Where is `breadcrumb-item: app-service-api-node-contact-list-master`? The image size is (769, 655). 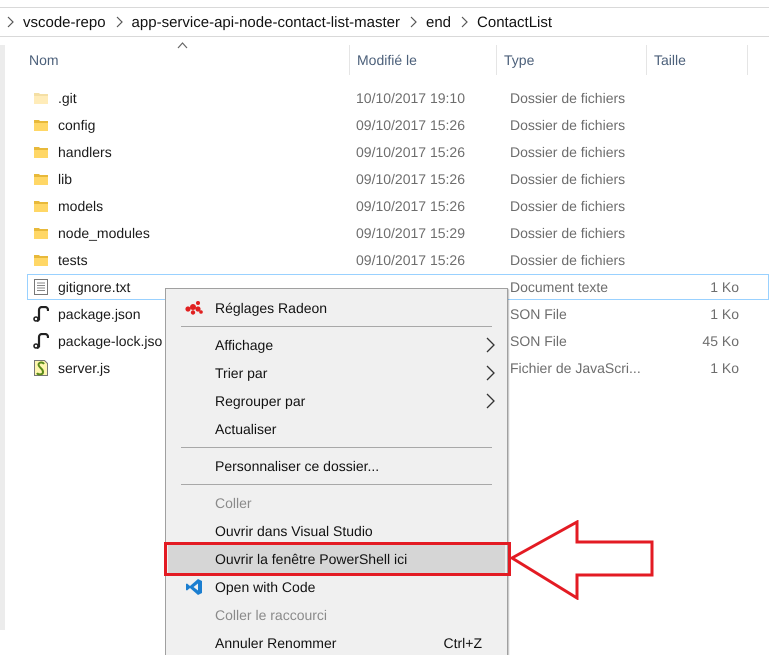 breadcrumb-item: app-service-api-node-contact-list-master is located at coordinates (266, 22).